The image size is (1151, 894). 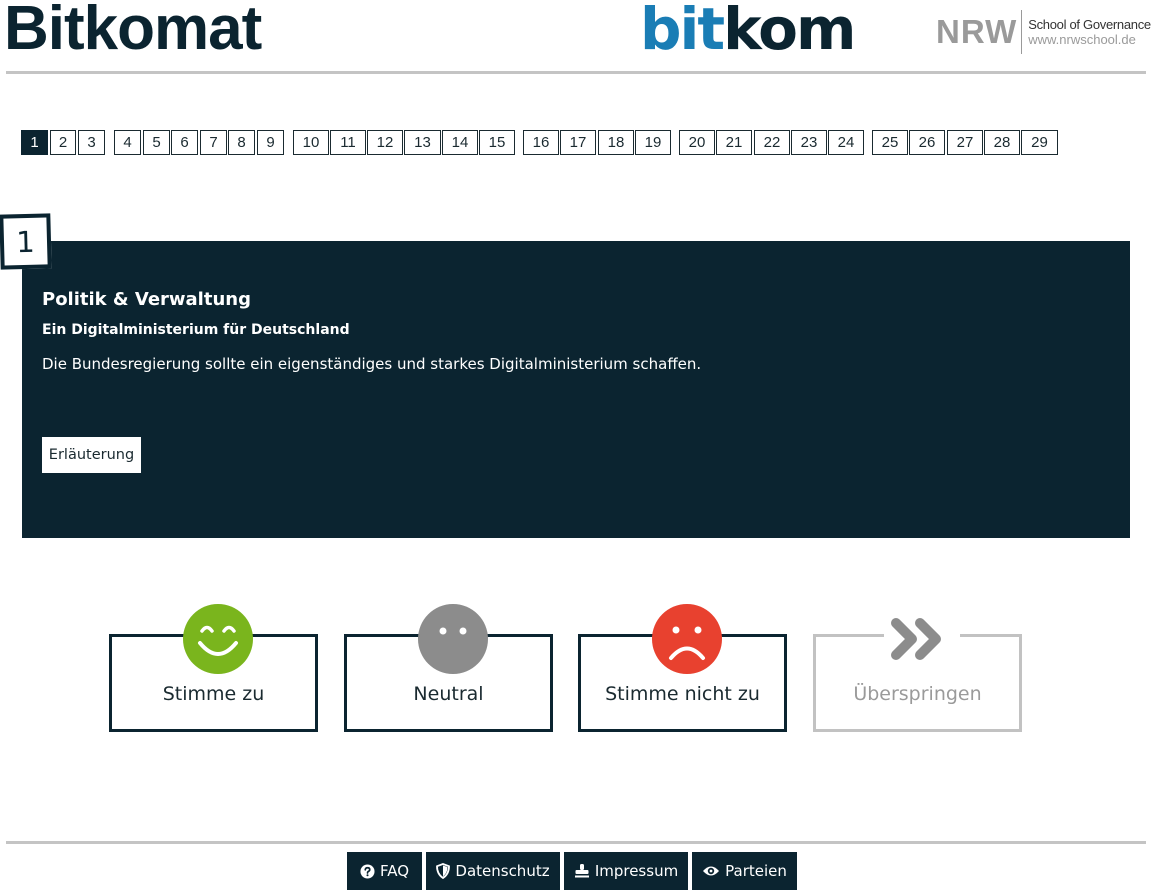 I want to click on page-button-2: 2, so click(x=63, y=142).